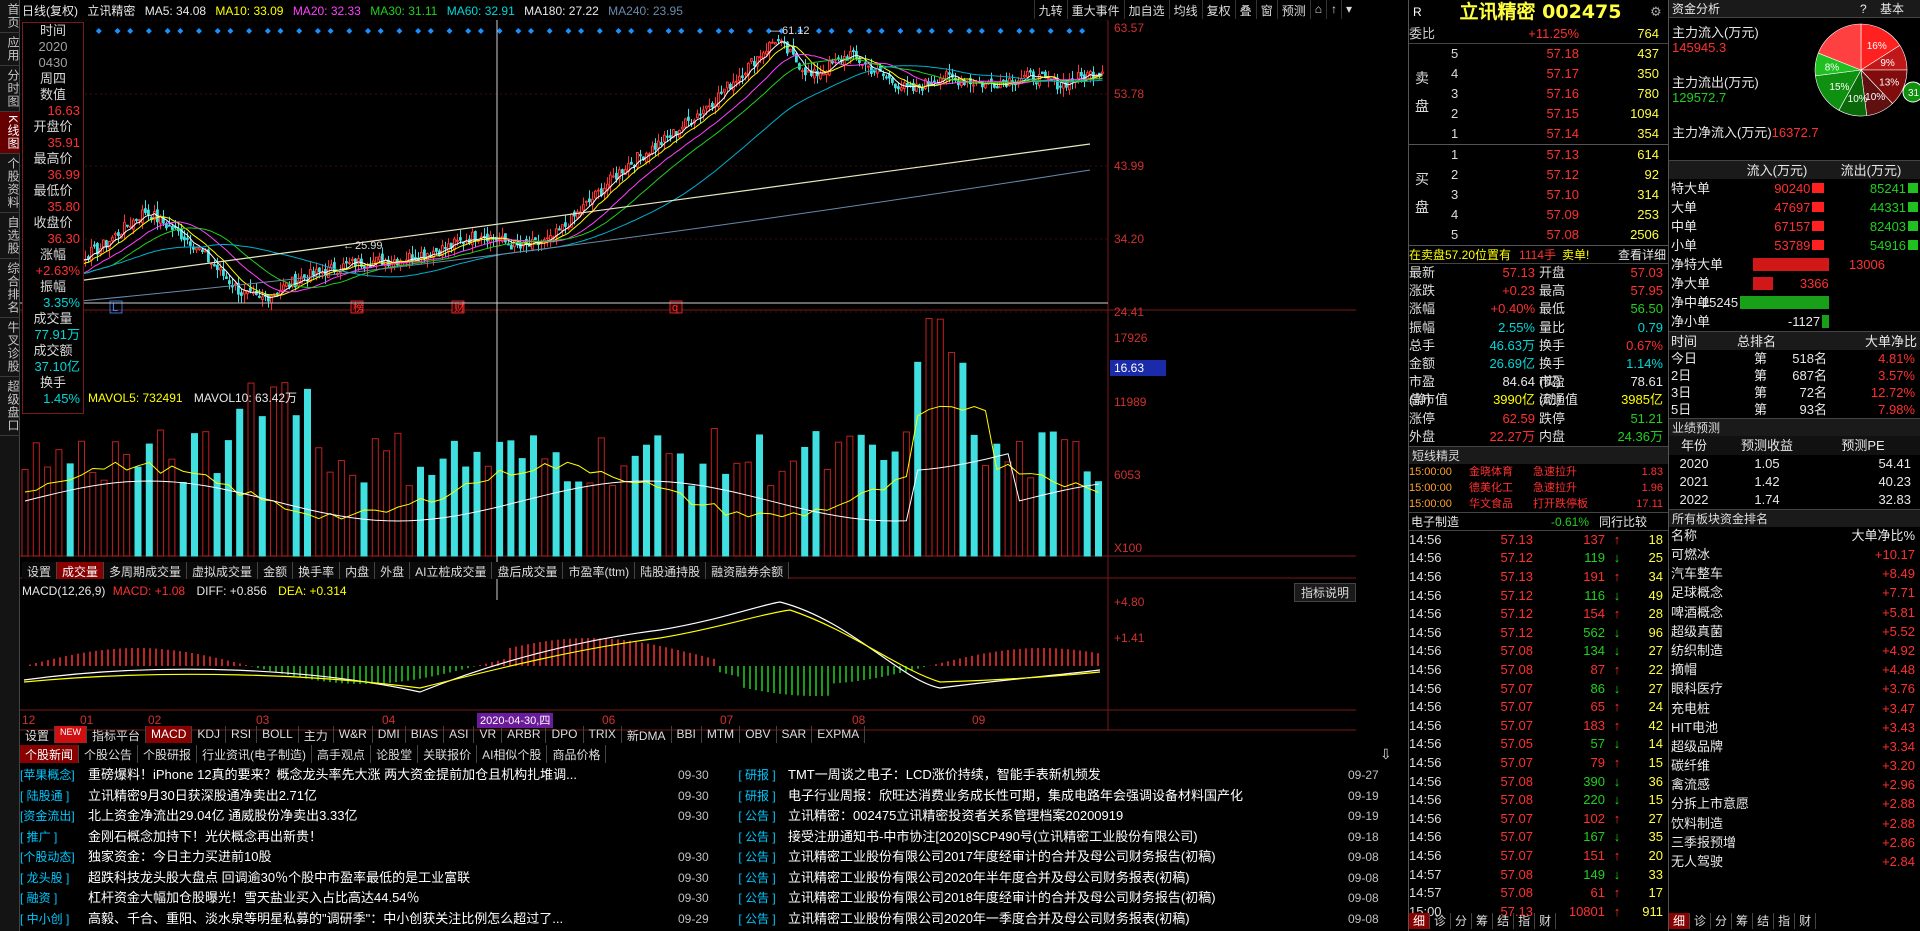 The width and height of the screenshot is (1920, 931). Describe the element at coordinates (1867, 536) in the screenshot. I see `sector-head-cell: 大单净比%` at that location.